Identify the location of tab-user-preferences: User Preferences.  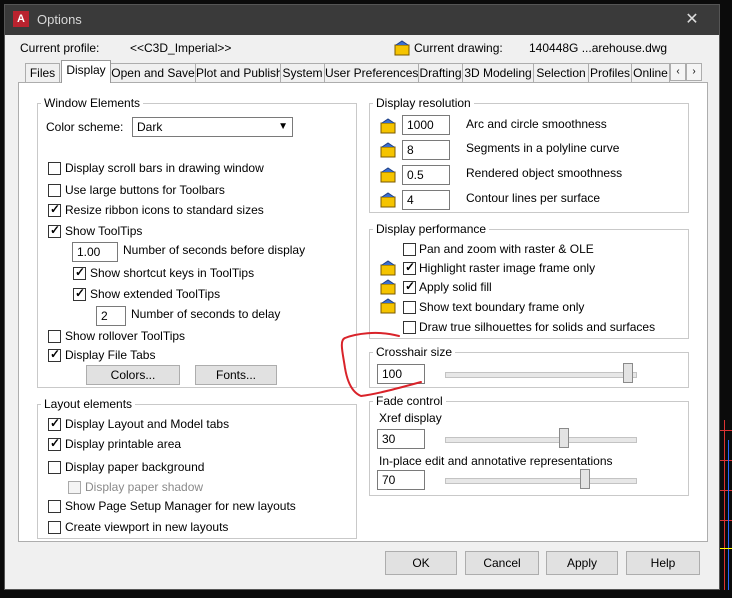
(371, 72).